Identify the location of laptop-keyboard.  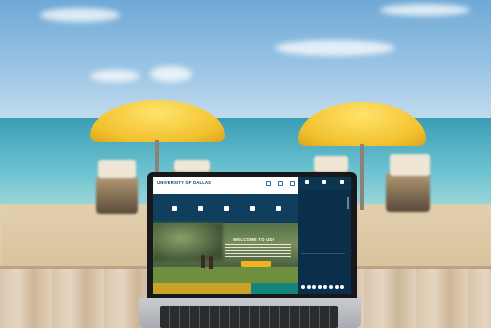
(249, 317).